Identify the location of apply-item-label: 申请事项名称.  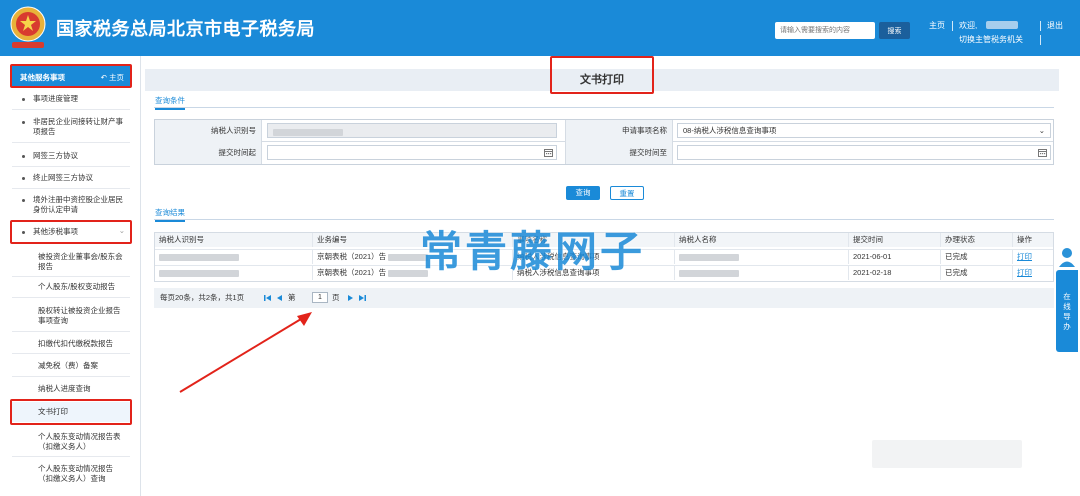
(619, 131).